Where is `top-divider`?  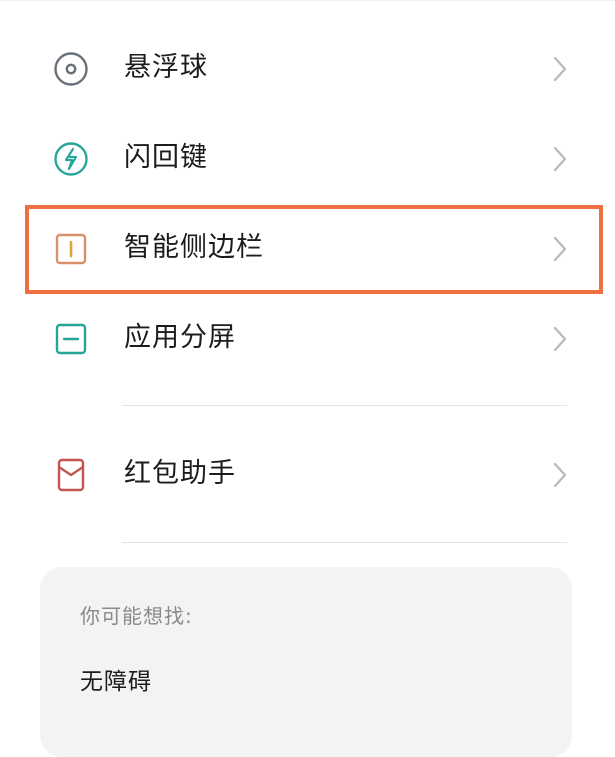 top-divider is located at coordinates (307, 0).